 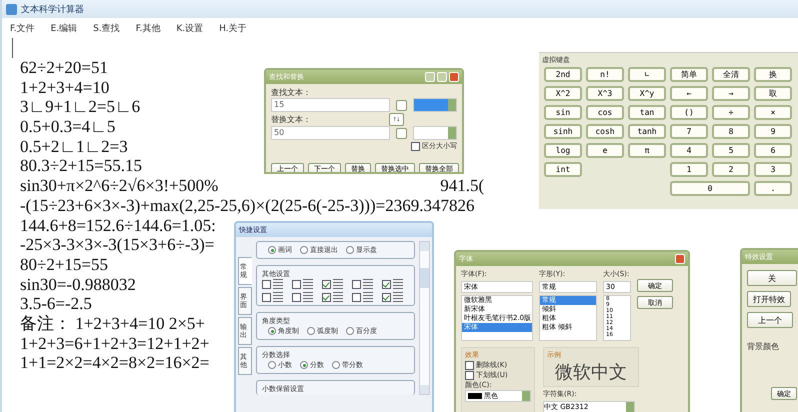 What do you see at coordinates (689, 112) in the screenshot?
I see `key-button: ()` at bounding box center [689, 112].